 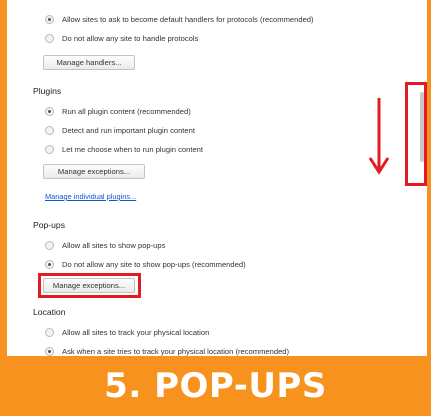 I want to click on location-heading: Location, so click(x=49, y=312).